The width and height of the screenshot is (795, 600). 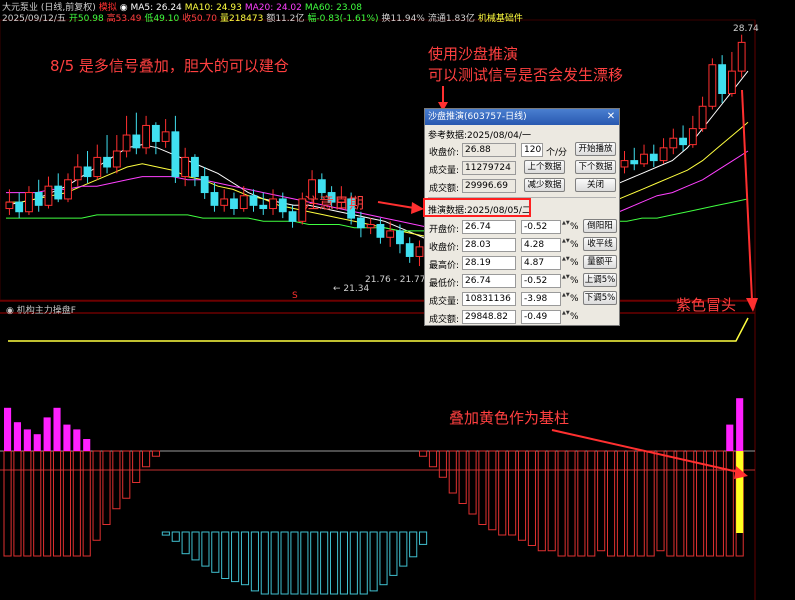 I want to click on sim-row-action-button: 量额平, so click(x=600, y=262).